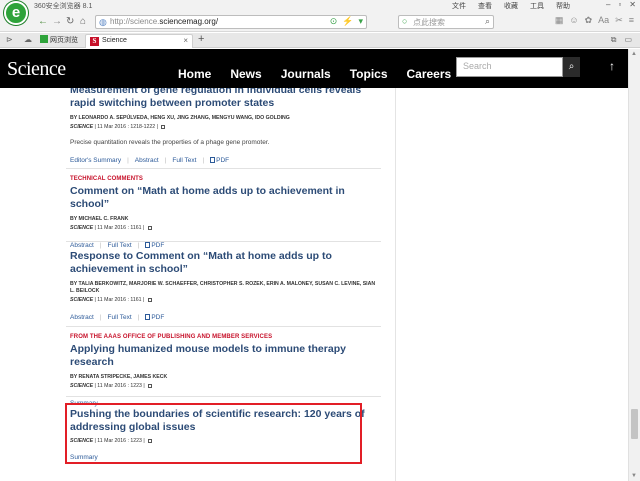 Image resolution: width=640 pixels, height=481 pixels. I want to click on new-tab-icon: +, so click(201, 39).